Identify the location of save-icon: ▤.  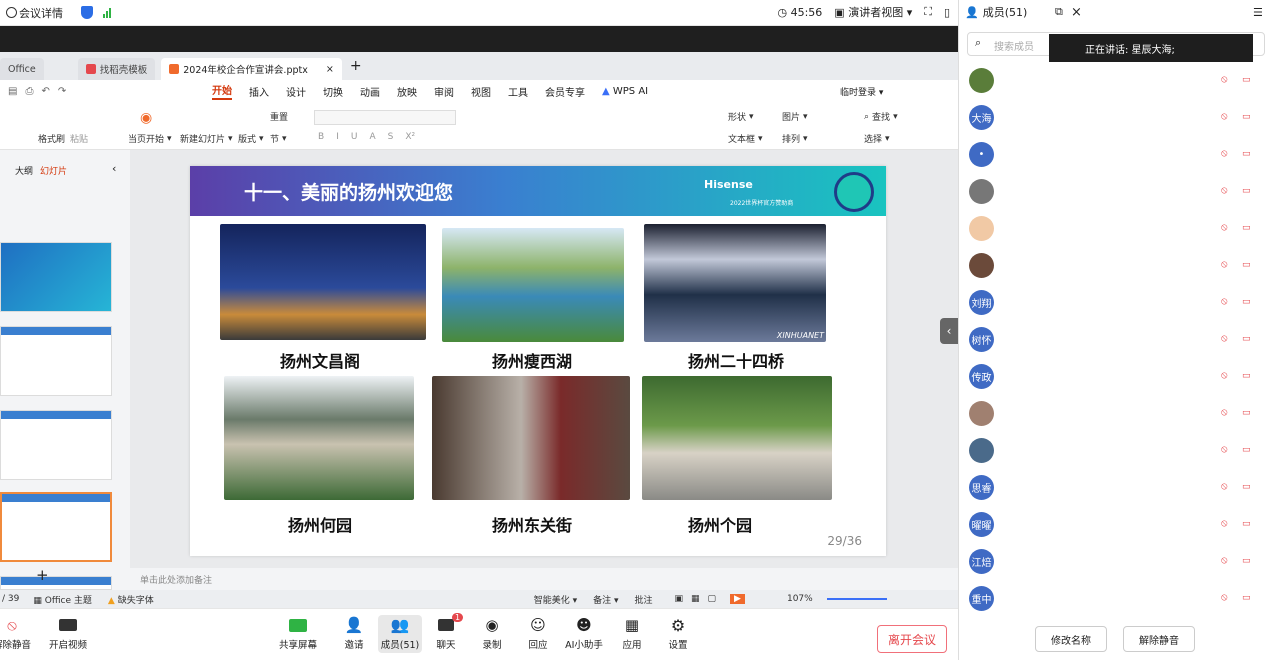
(12, 91).